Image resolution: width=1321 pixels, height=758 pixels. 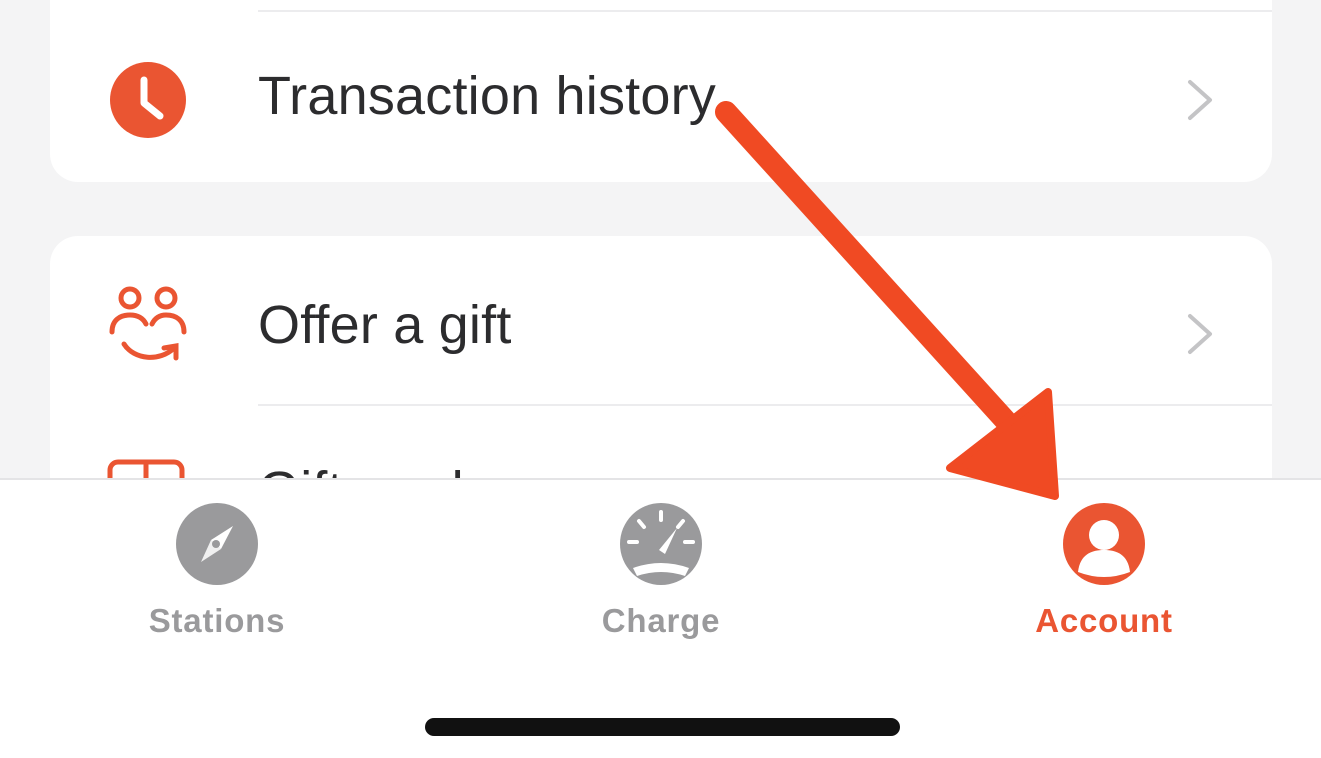 I want to click on person-icon, so click(x=1104, y=544).